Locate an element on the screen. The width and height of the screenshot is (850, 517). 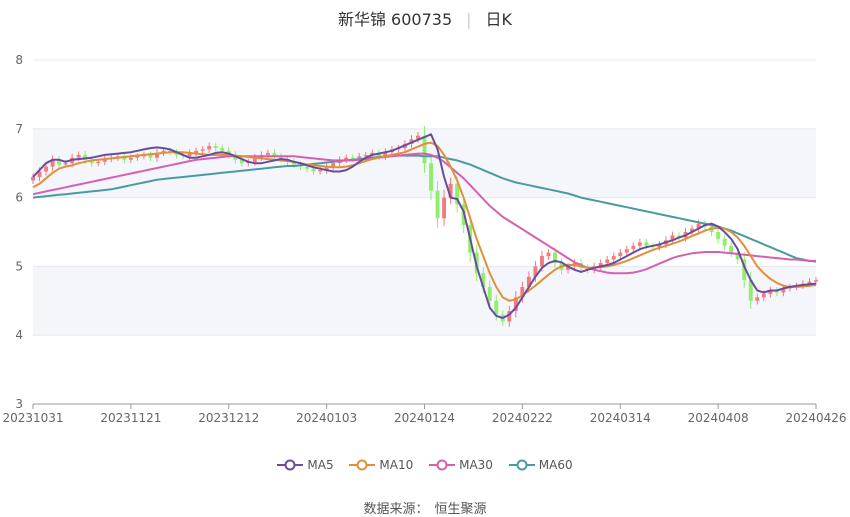
chart-legend: MA5 MA10 MA30 MA60 is located at coordinates (425, 466).